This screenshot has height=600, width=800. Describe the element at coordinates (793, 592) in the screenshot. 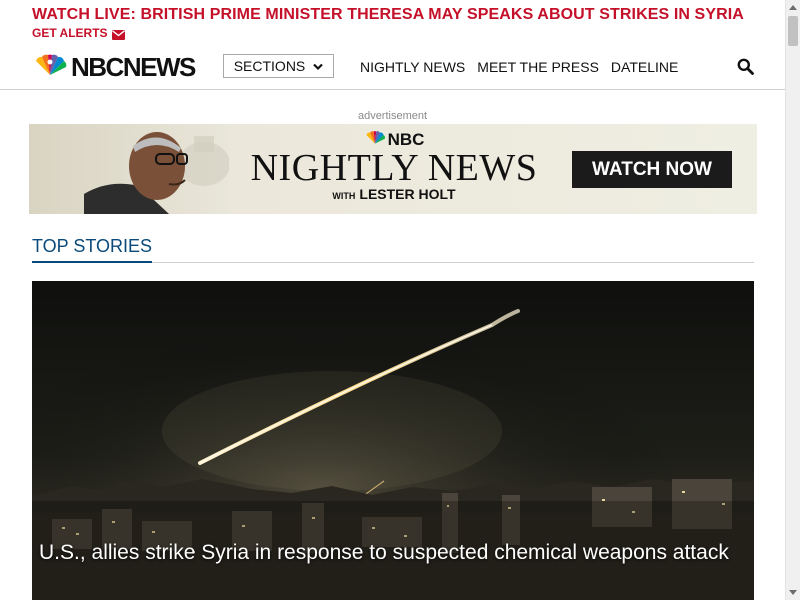

I see `scroll-down-arrow-icon` at that location.